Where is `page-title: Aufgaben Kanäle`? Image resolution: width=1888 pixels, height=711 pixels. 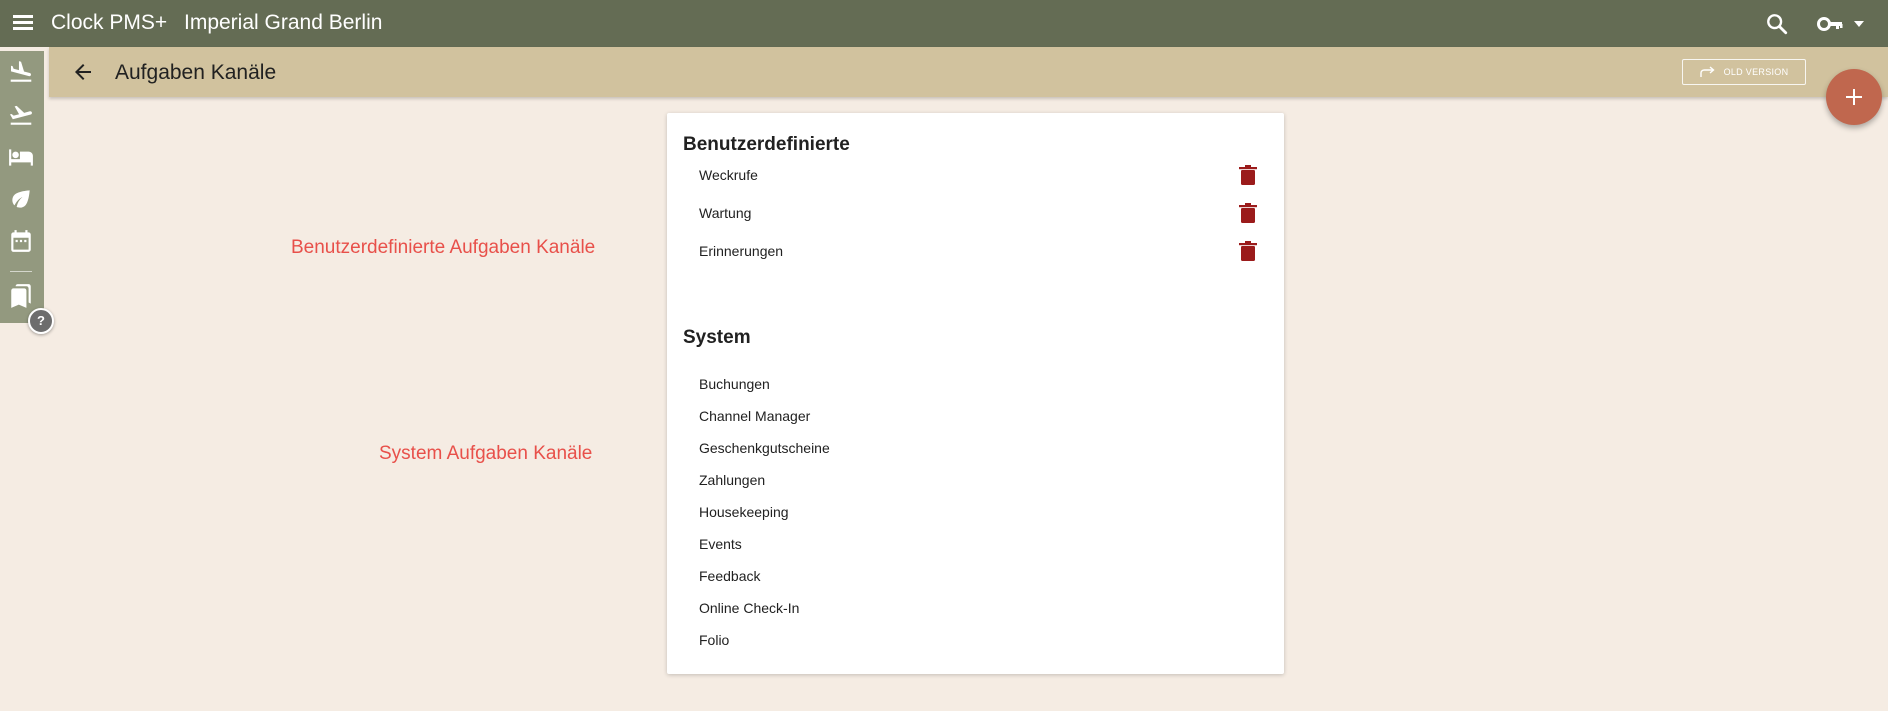 page-title: Aufgaben Kanäle is located at coordinates (196, 72).